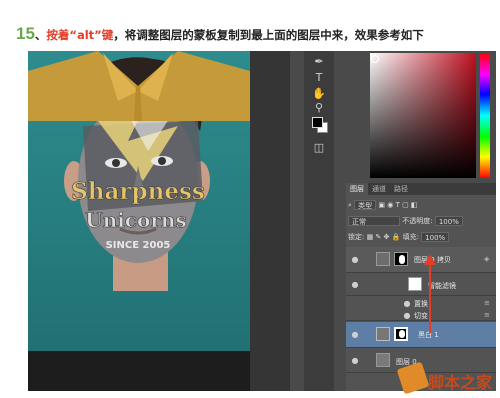 The height and width of the screenshot is (398, 500). I want to click on step-number: 15, so click(25, 33).